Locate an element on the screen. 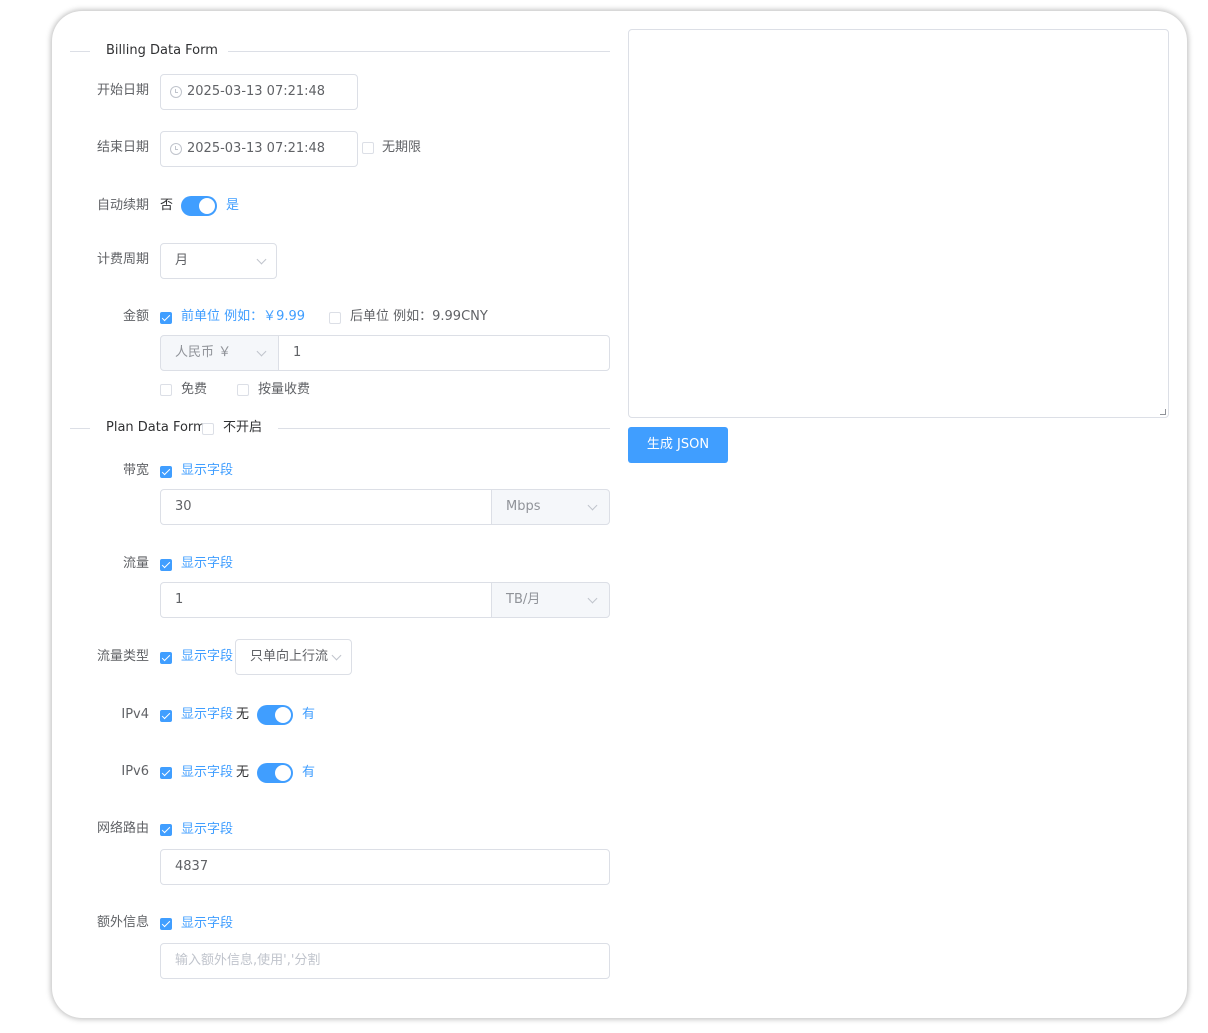 Image resolution: width=1208 pixels, height=1033 pixels. end-date-label: 结束日期 is located at coordinates (122, 147).